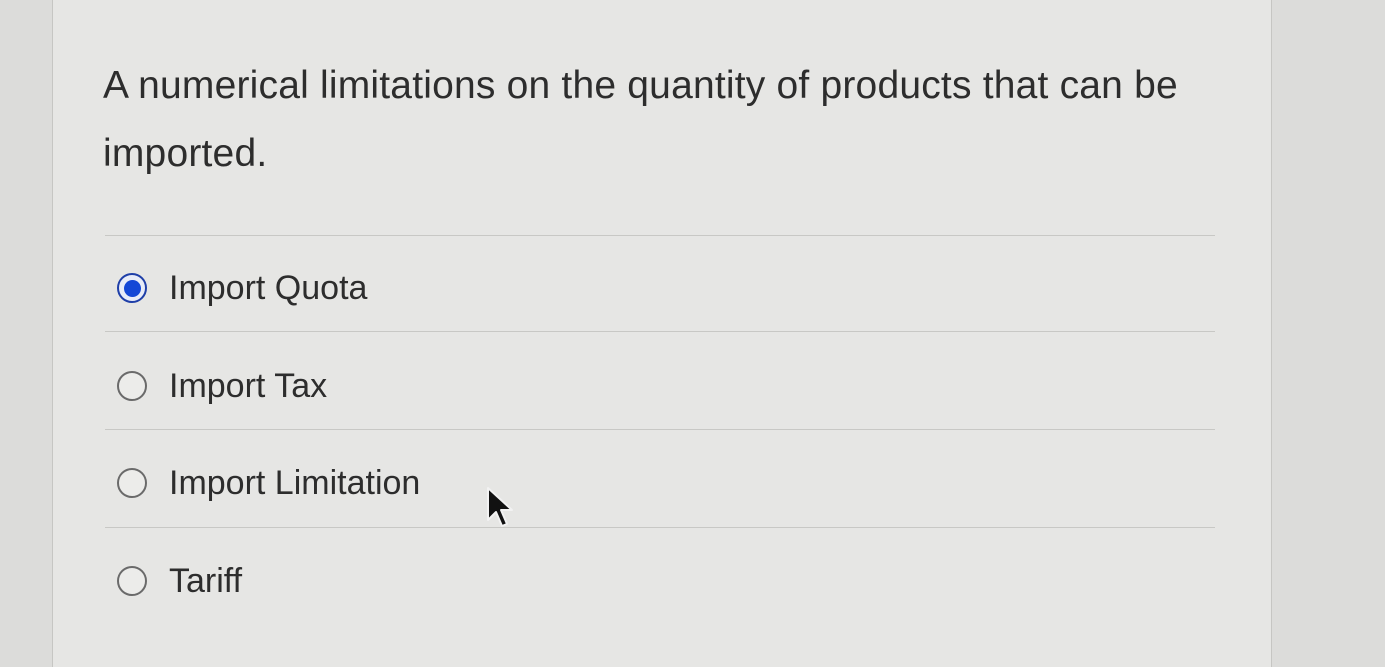 Image resolution: width=1385 pixels, height=667 pixels. Describe the element at coordinates (657, 288) in the screenshot. I see `option-import-quota: Import Quota` at that location.